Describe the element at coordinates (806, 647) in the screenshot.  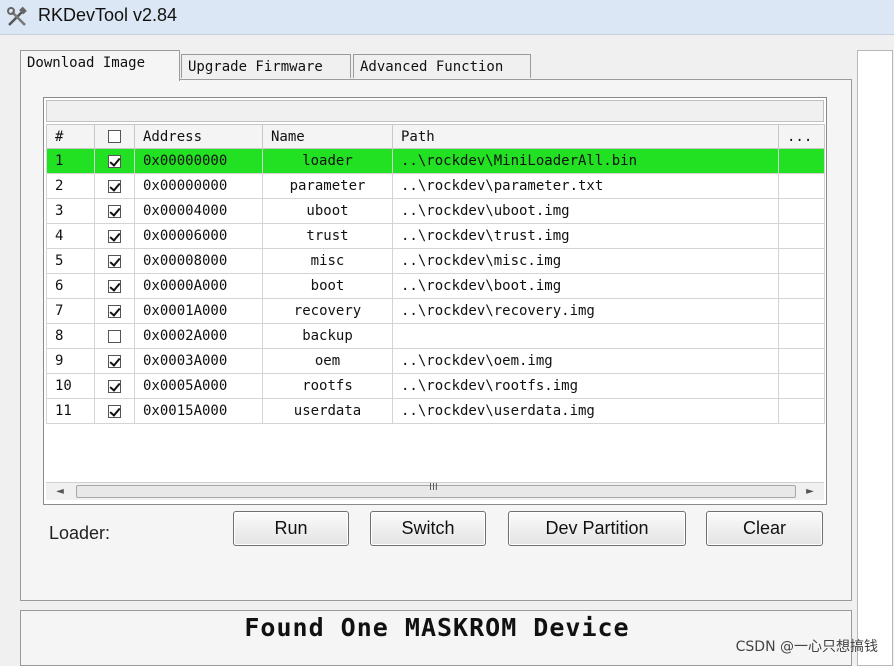
I see `watermark: CSDN @一心只想搞钱` at that location.